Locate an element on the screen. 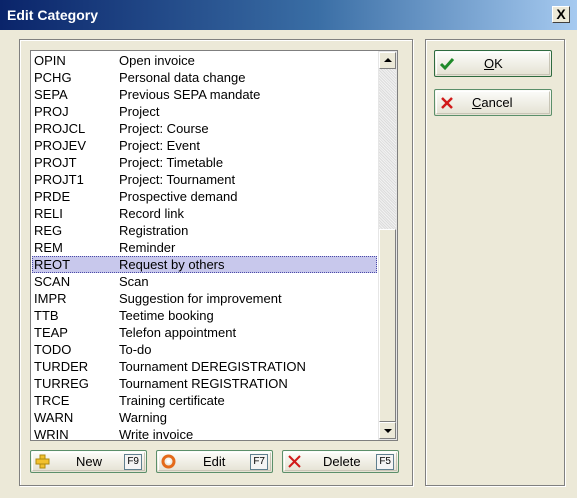  list-item: TURDER Tournament DEREGISTRATION is located at coordinates (204, 366).